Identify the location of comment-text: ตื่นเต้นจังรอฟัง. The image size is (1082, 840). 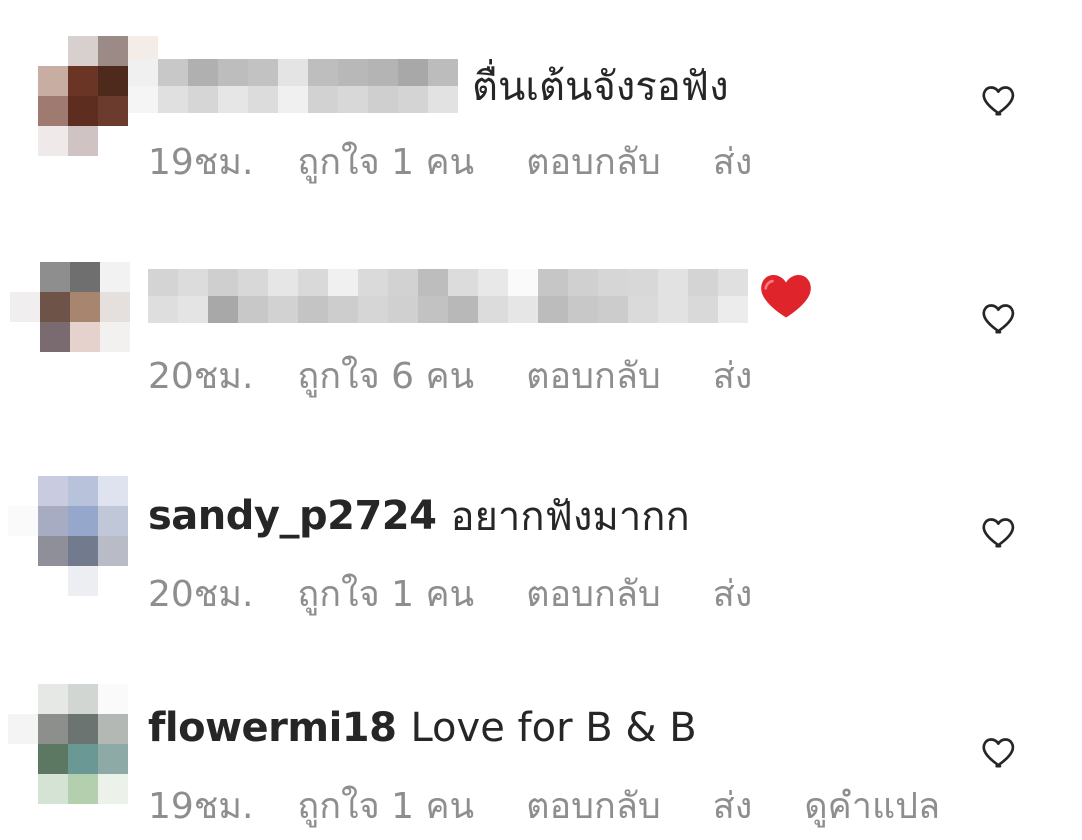
(600, 87).